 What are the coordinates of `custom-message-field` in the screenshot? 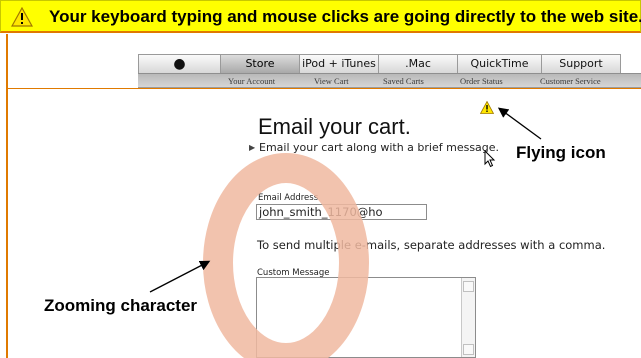 It's located at (366, 317).